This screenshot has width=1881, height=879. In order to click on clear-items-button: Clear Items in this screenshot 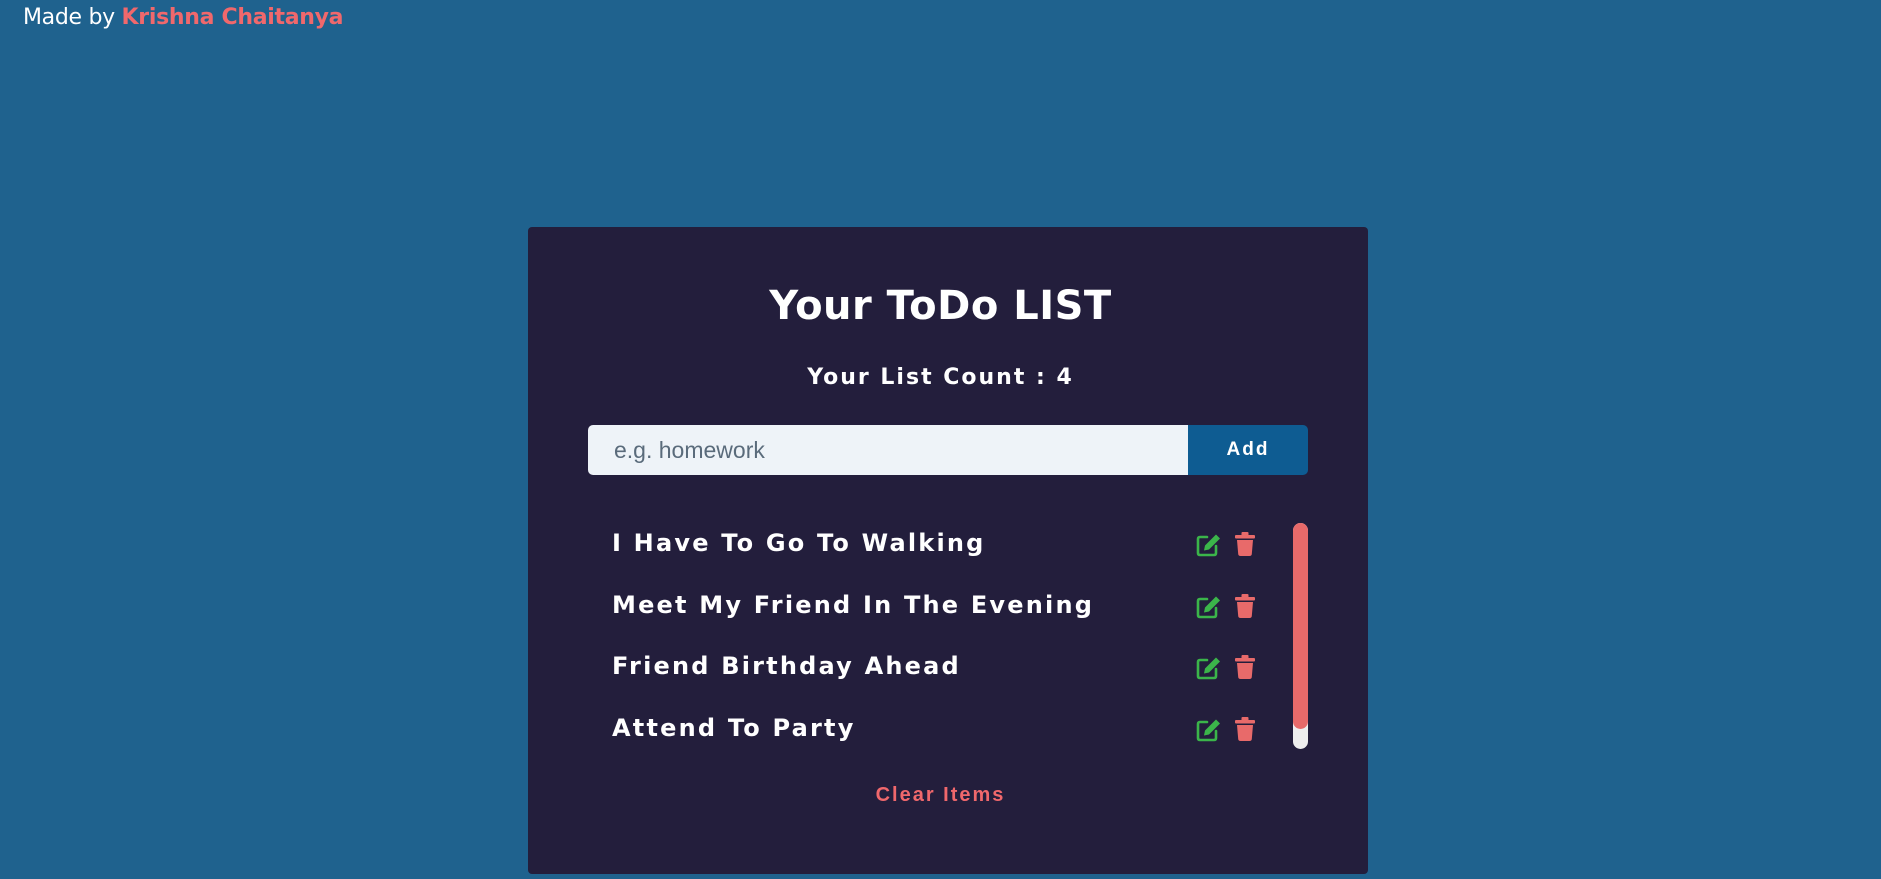, I will do `click(940, 795)`.